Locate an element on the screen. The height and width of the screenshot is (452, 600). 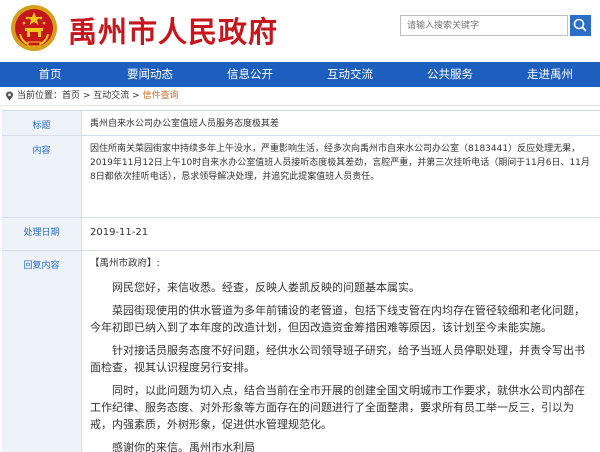
reply-header: 【禹州市政府】: is located at coordinates (125, 263).